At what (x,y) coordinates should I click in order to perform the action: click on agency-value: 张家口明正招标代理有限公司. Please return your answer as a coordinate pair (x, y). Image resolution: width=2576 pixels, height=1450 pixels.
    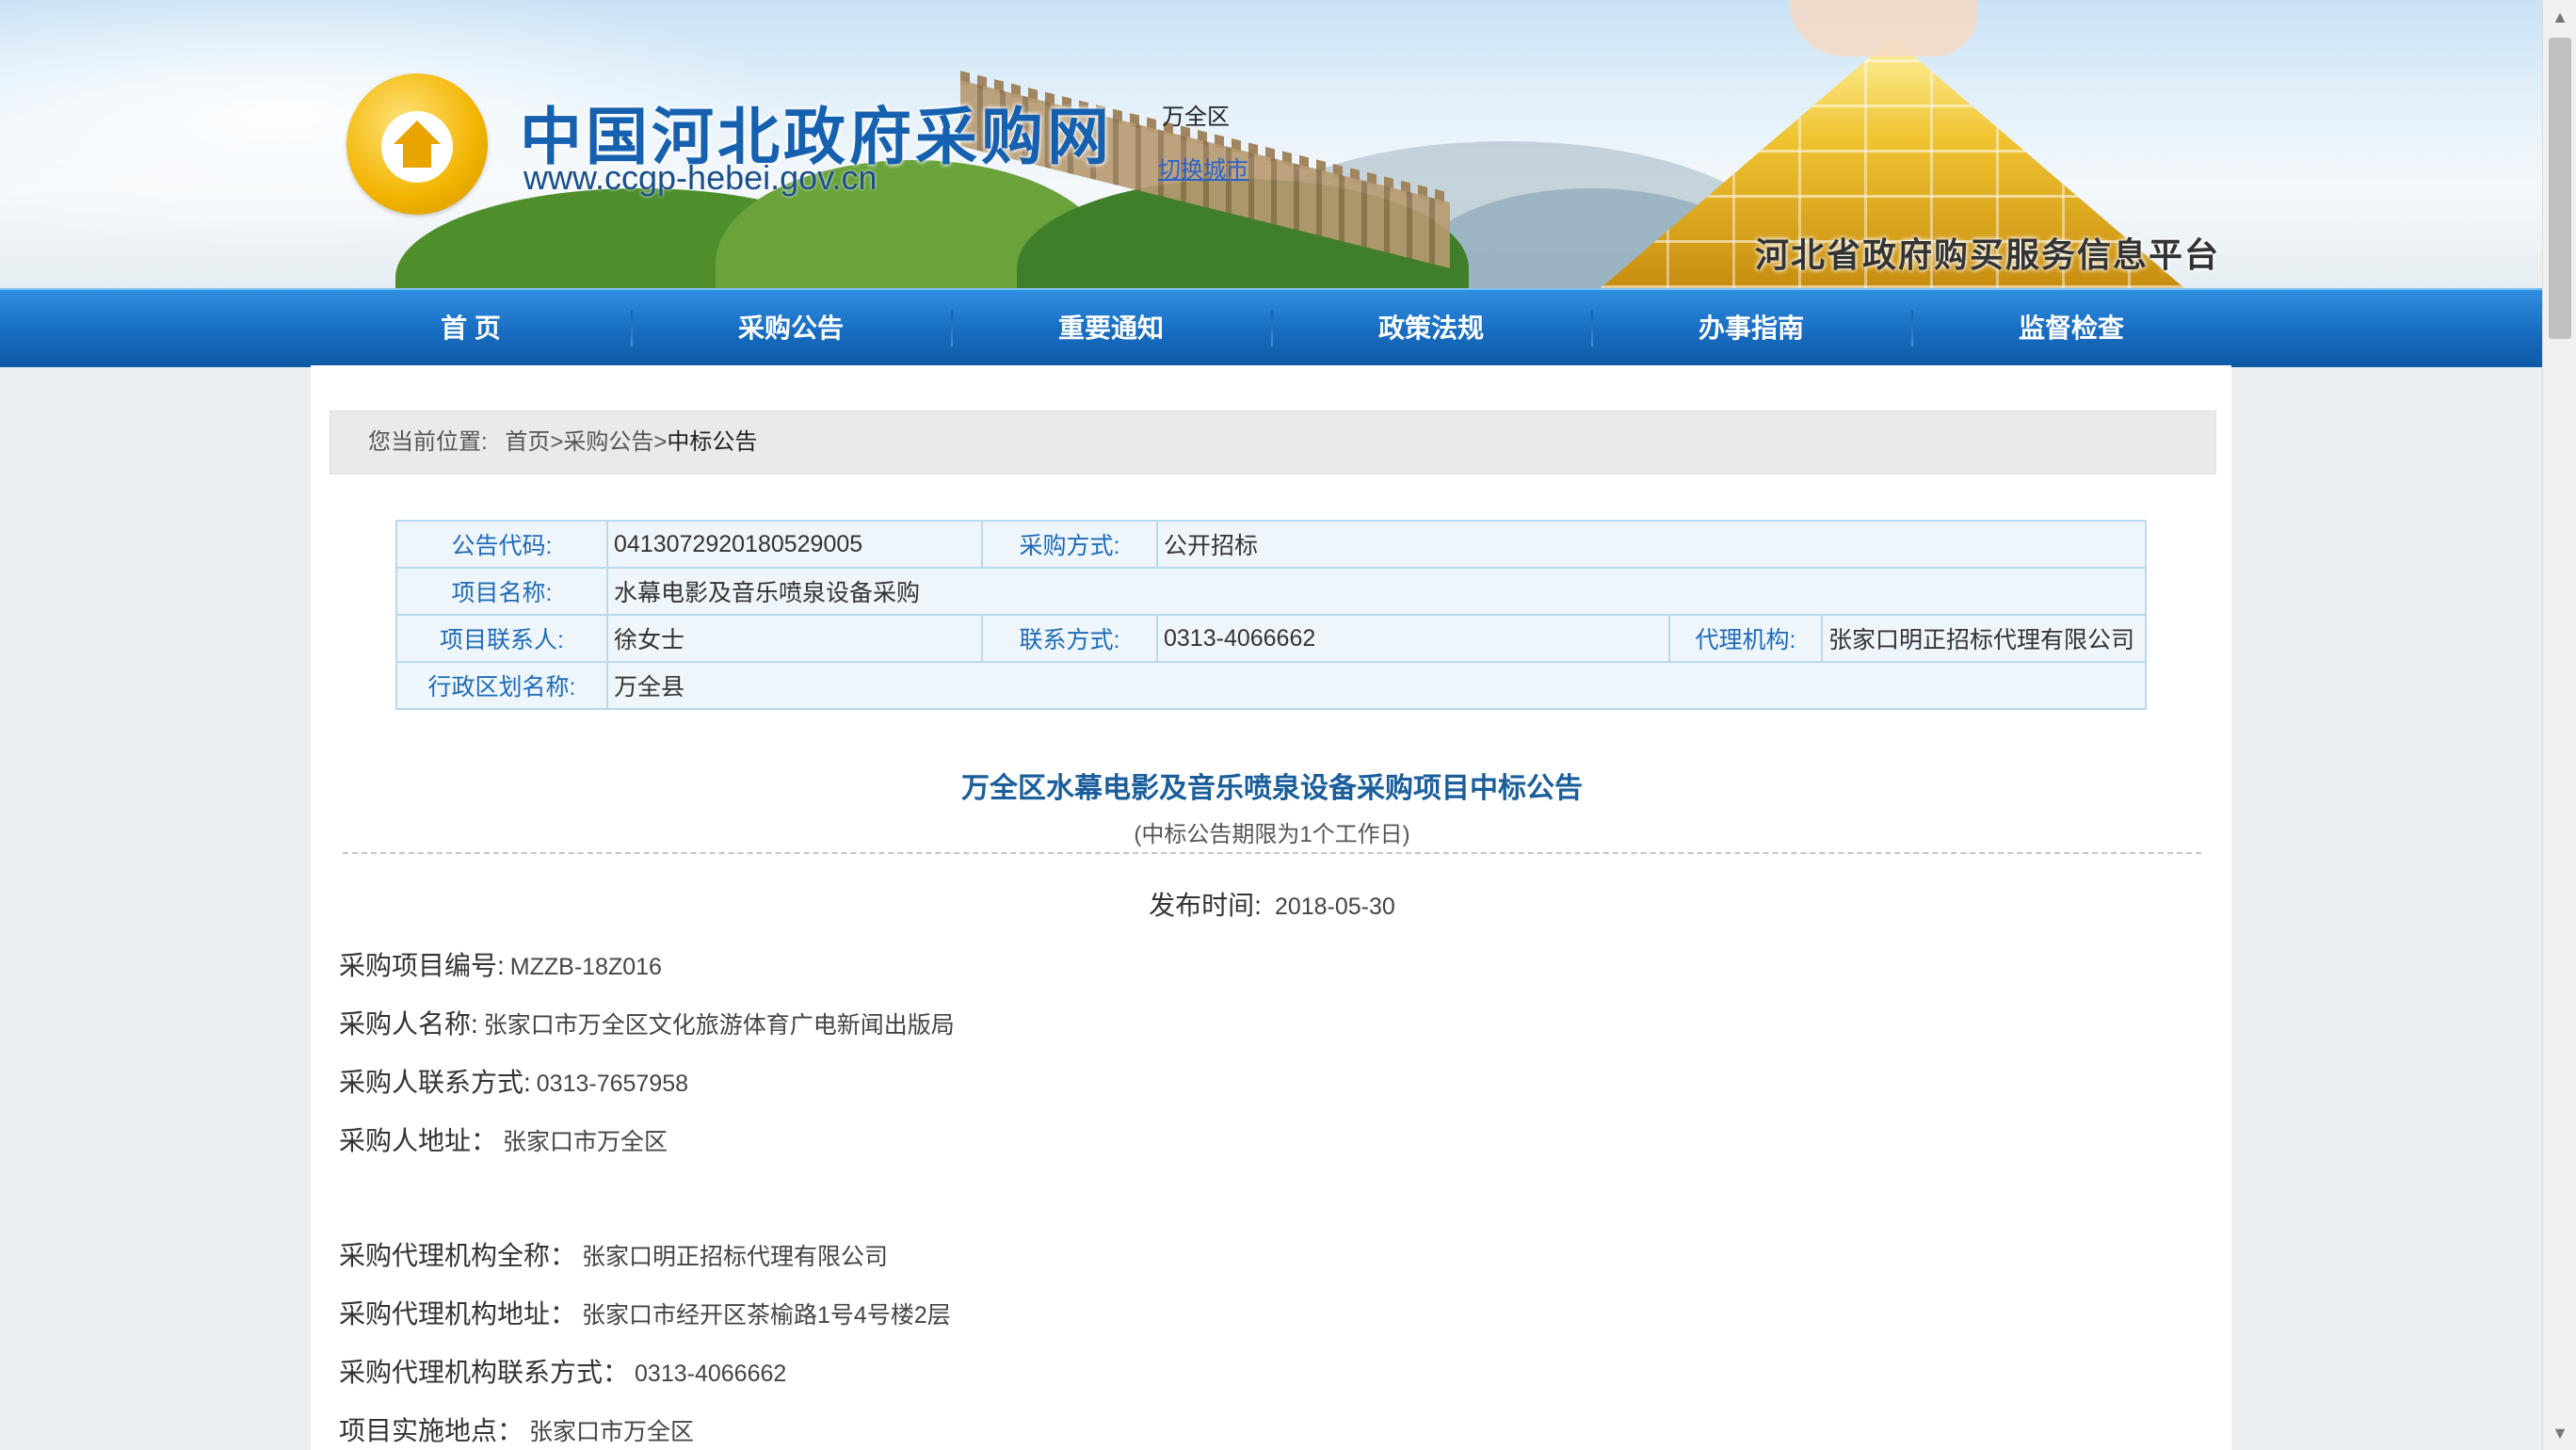
    Looking at the image, I should click on (1984, 638).